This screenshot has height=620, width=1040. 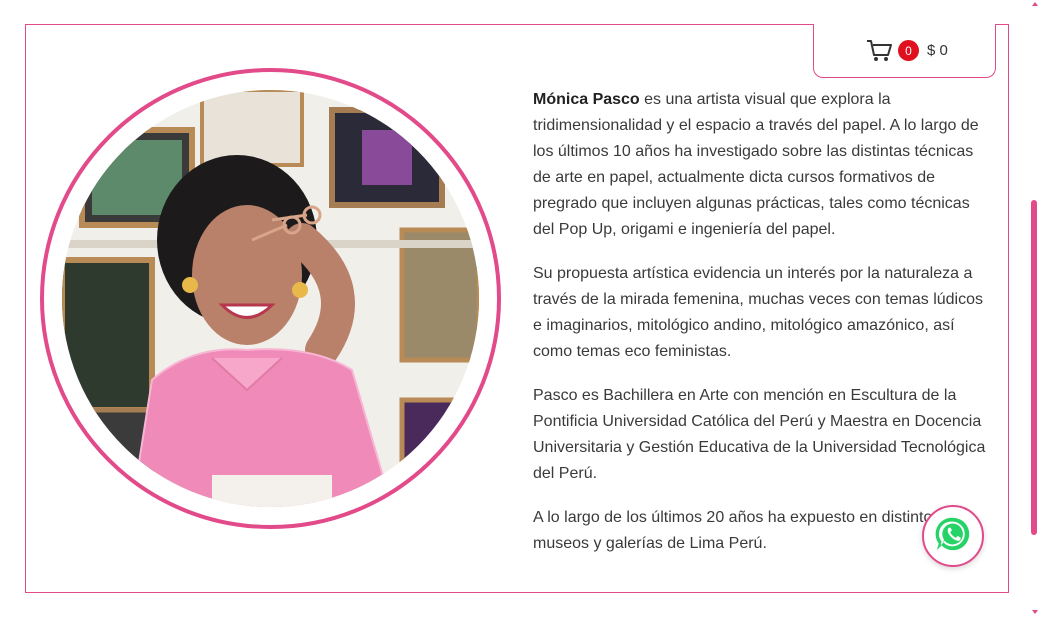 What do you see at coordinates (908, 50) in the screenshot?
I see `cart-count-badge: 0` at bounding box center [908, 50].